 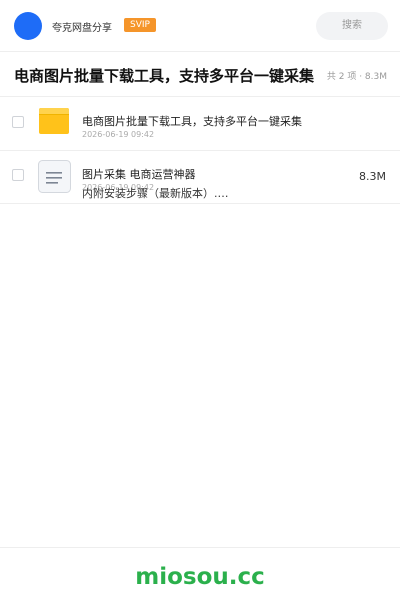 I want to click on file-name: 图片采集 电商运营神器, so click(x=139, y=174).